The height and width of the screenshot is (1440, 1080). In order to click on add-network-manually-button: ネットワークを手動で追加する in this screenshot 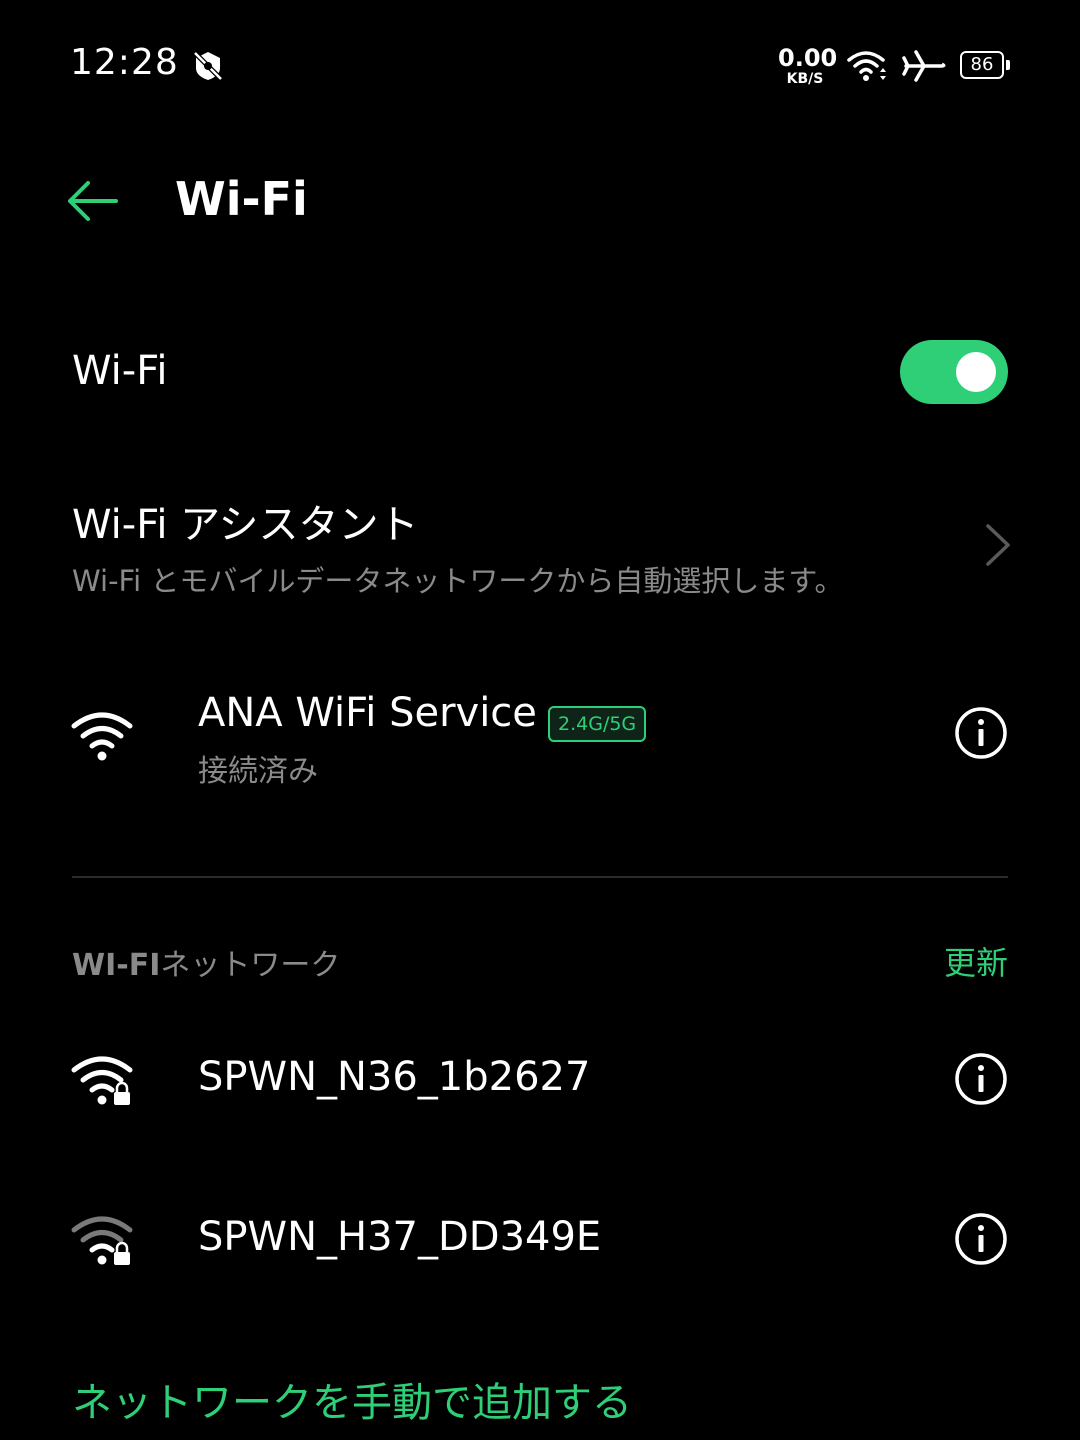, I will do `click(352, 1399)`.